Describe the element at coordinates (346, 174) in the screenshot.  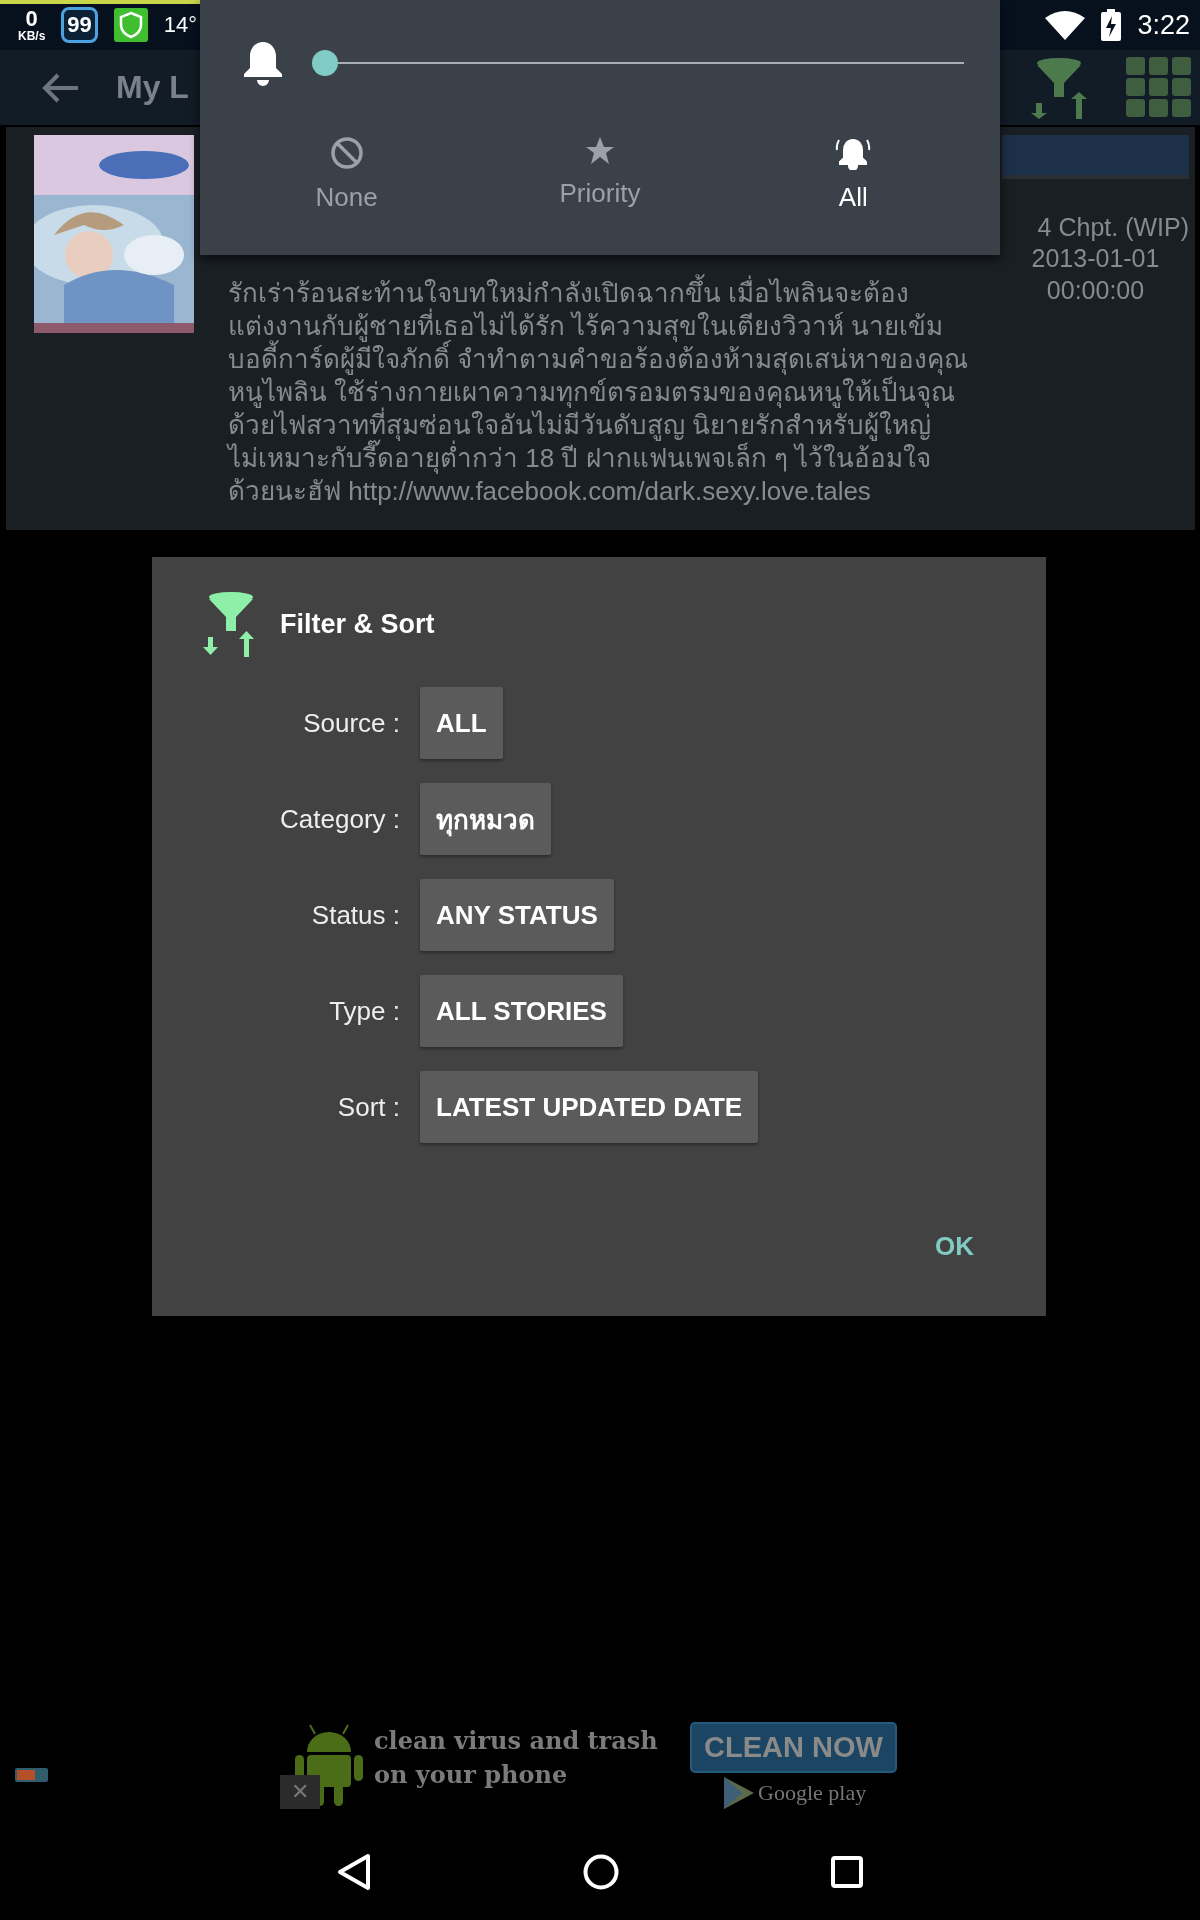
I see `mode-option: None` at that location.